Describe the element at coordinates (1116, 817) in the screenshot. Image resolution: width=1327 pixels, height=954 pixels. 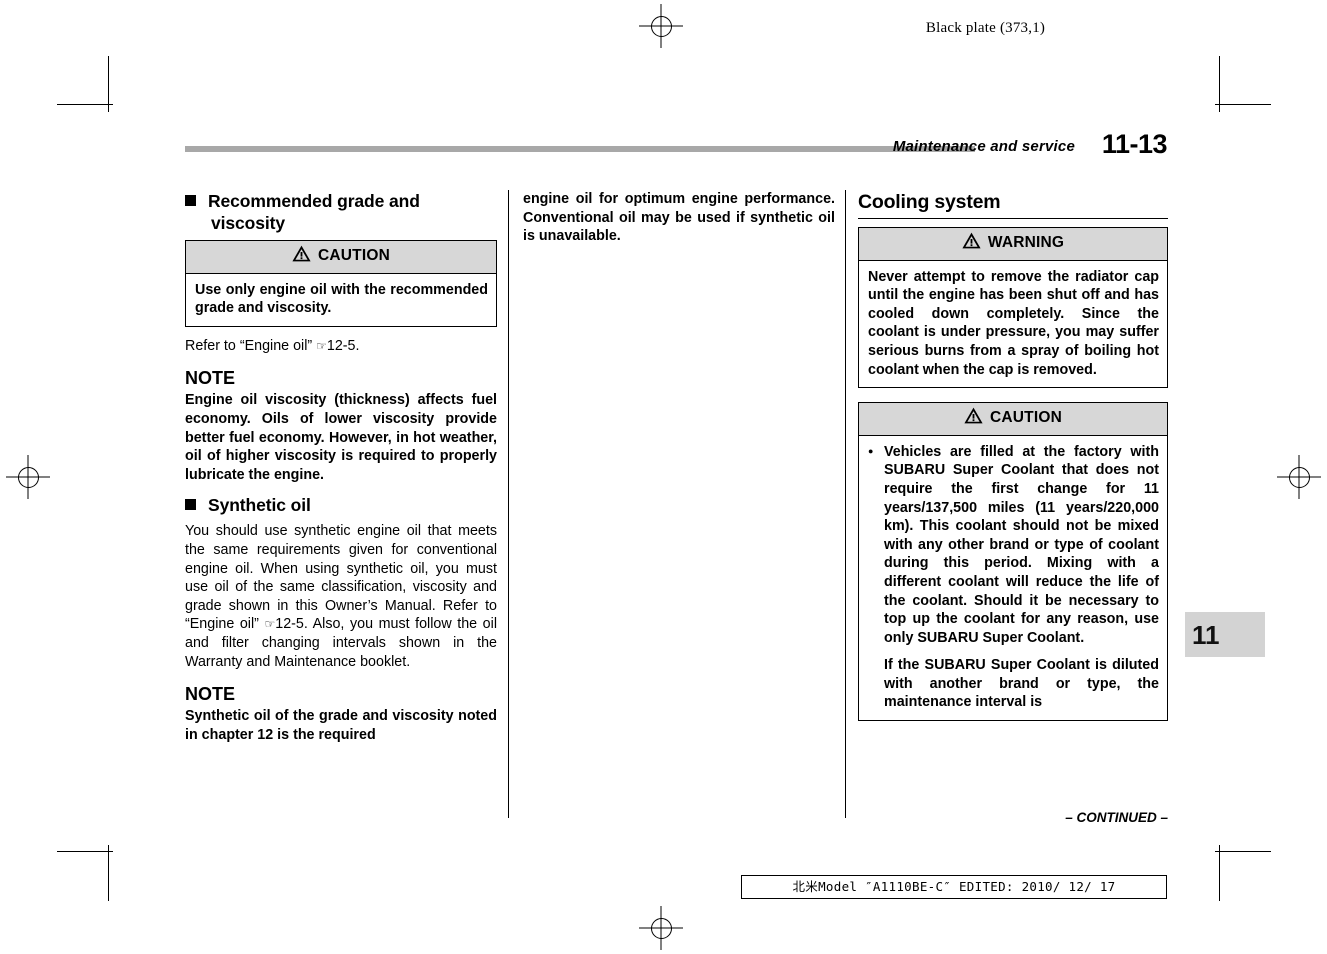
I see `continued-label: – CONTINUED –` at that location.